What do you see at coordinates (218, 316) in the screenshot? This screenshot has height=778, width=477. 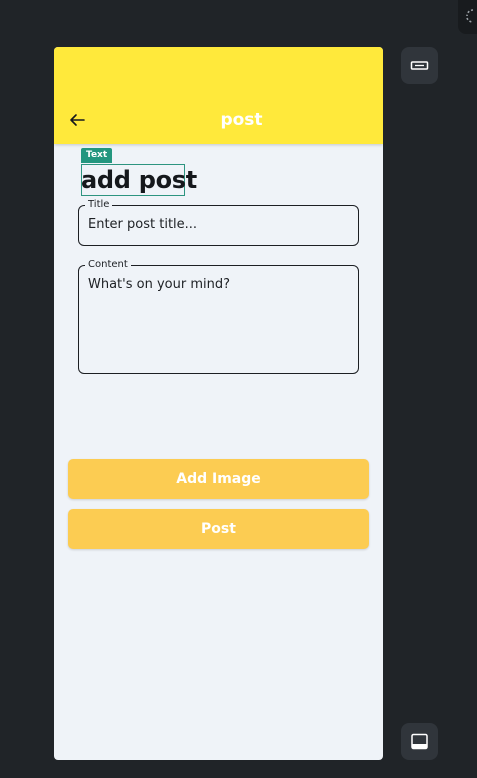 I see `content-field: Content What's on your mind?` at bounding box center [218, 316].